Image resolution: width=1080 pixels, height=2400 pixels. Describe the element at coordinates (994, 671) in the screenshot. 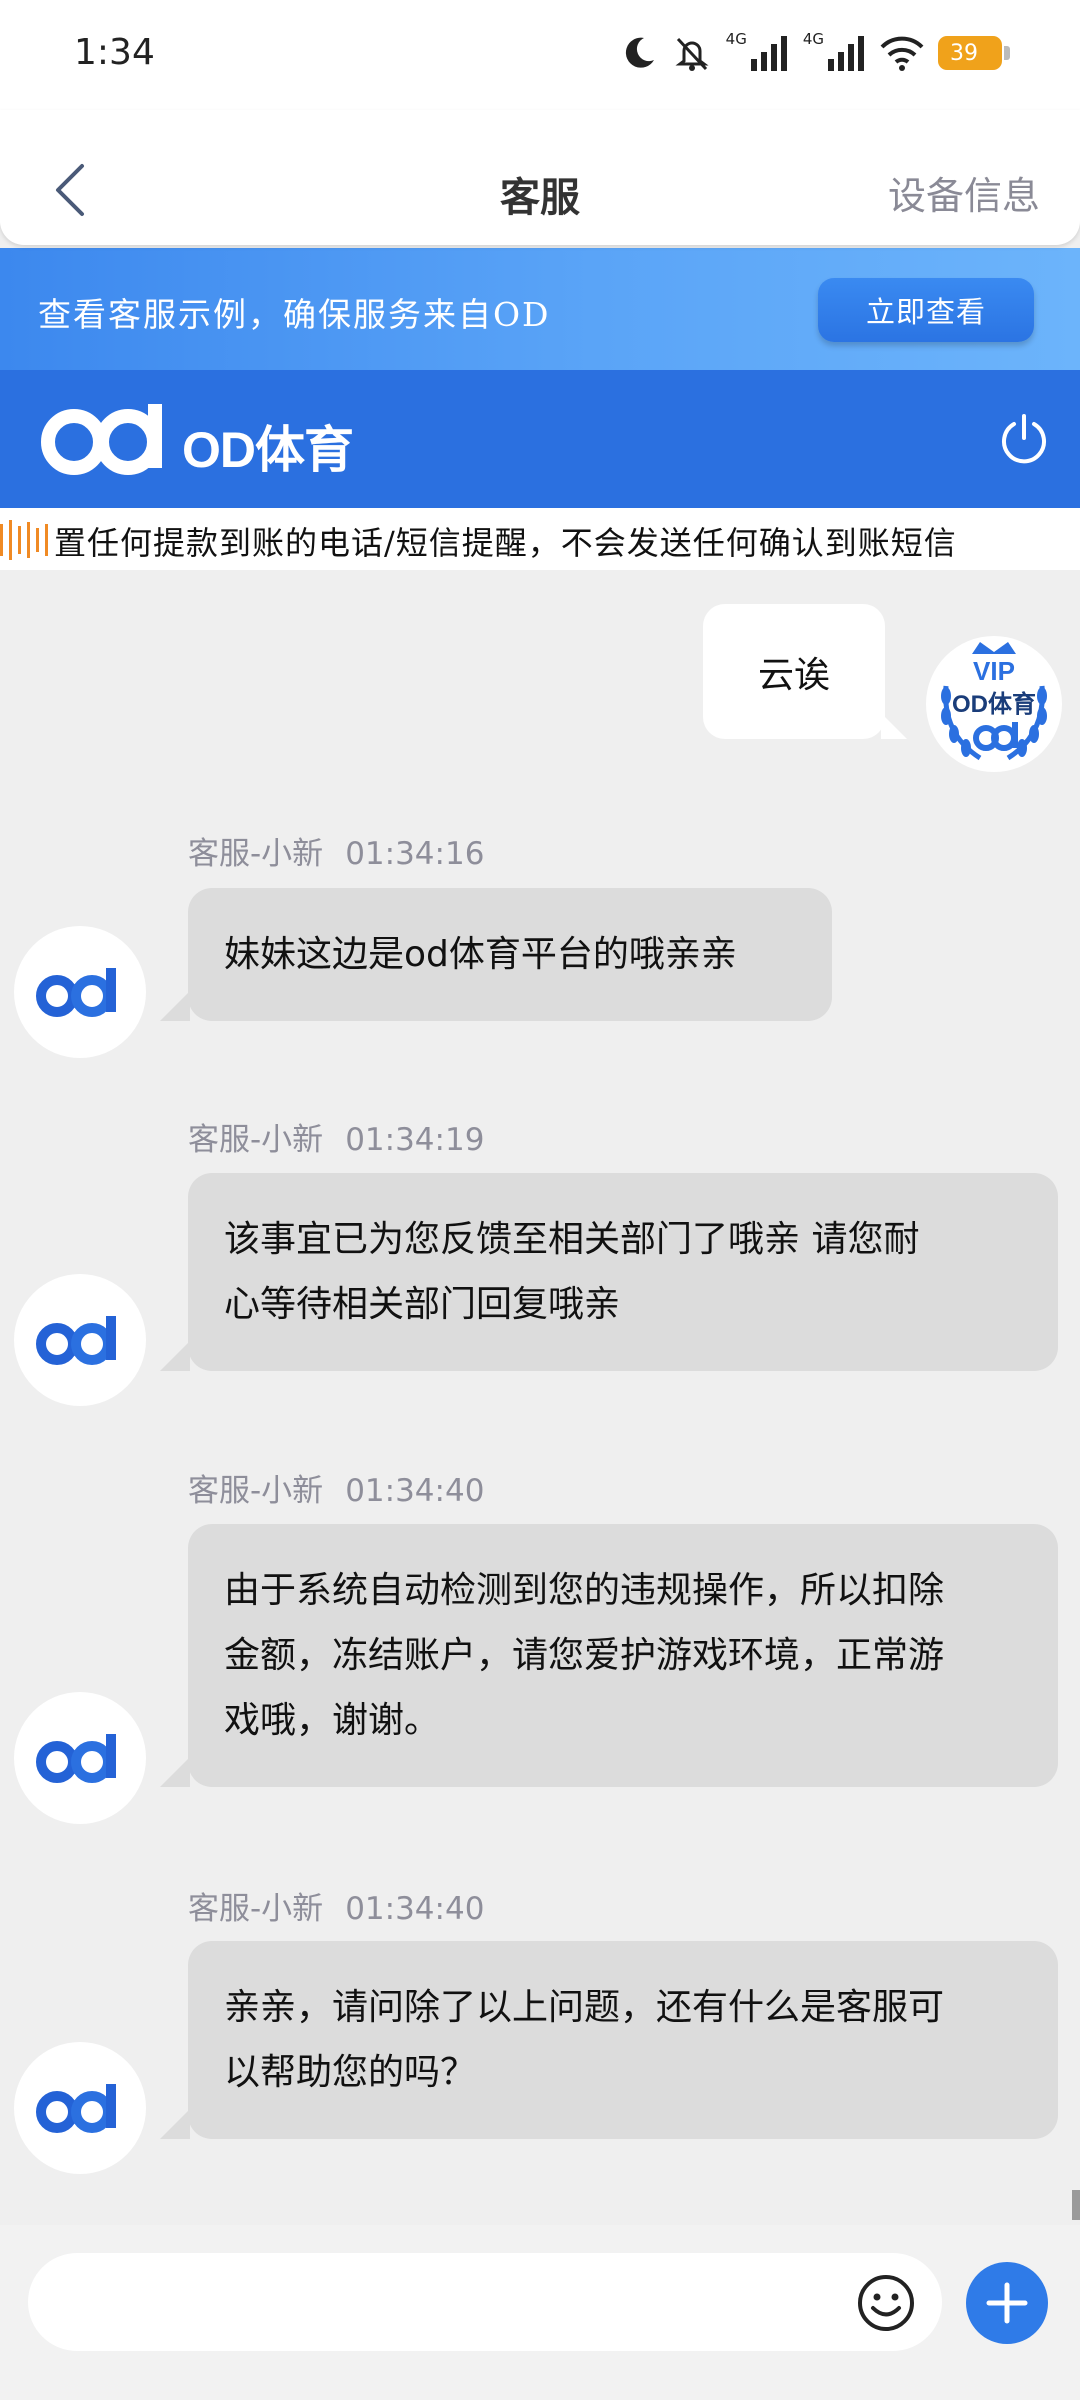

I see `vip-badge-text: VIP` at that location.